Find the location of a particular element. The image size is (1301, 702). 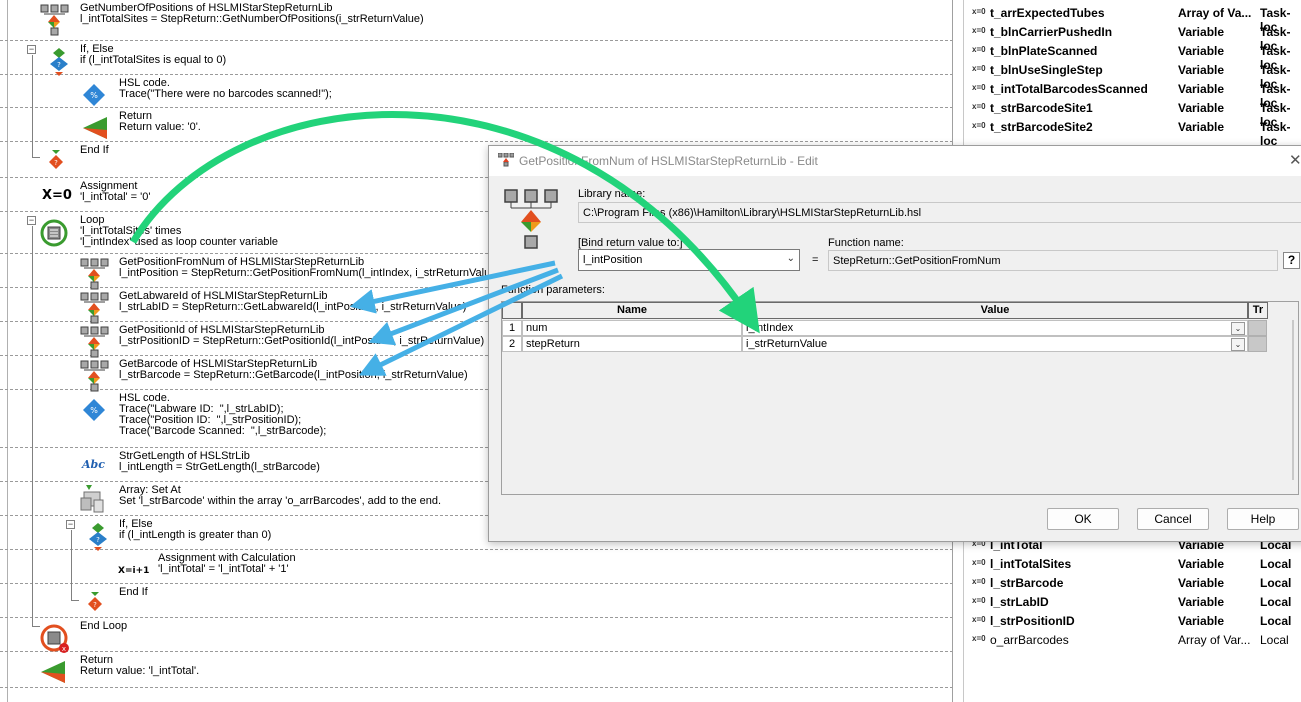

step-detail: if (l_intLength is greater than 0) is located at coordinates (195, 535).